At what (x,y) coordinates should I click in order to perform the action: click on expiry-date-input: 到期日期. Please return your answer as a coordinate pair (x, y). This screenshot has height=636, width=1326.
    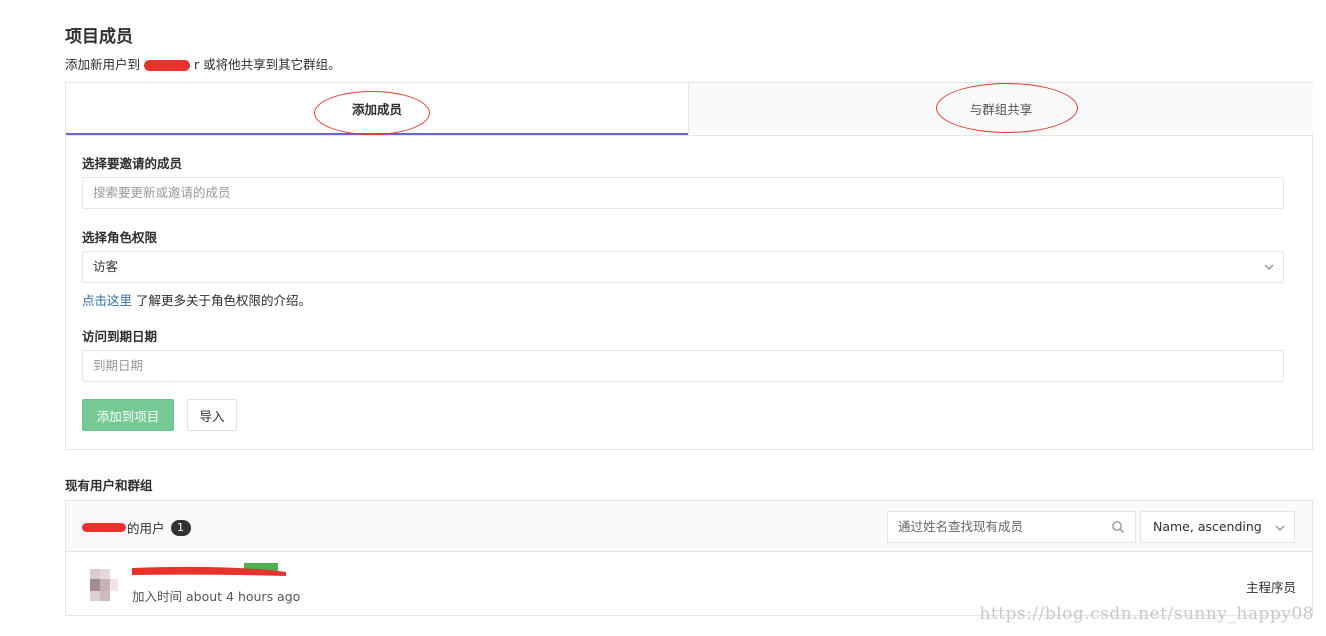
    Looking at the image, I should click on (683, 366).